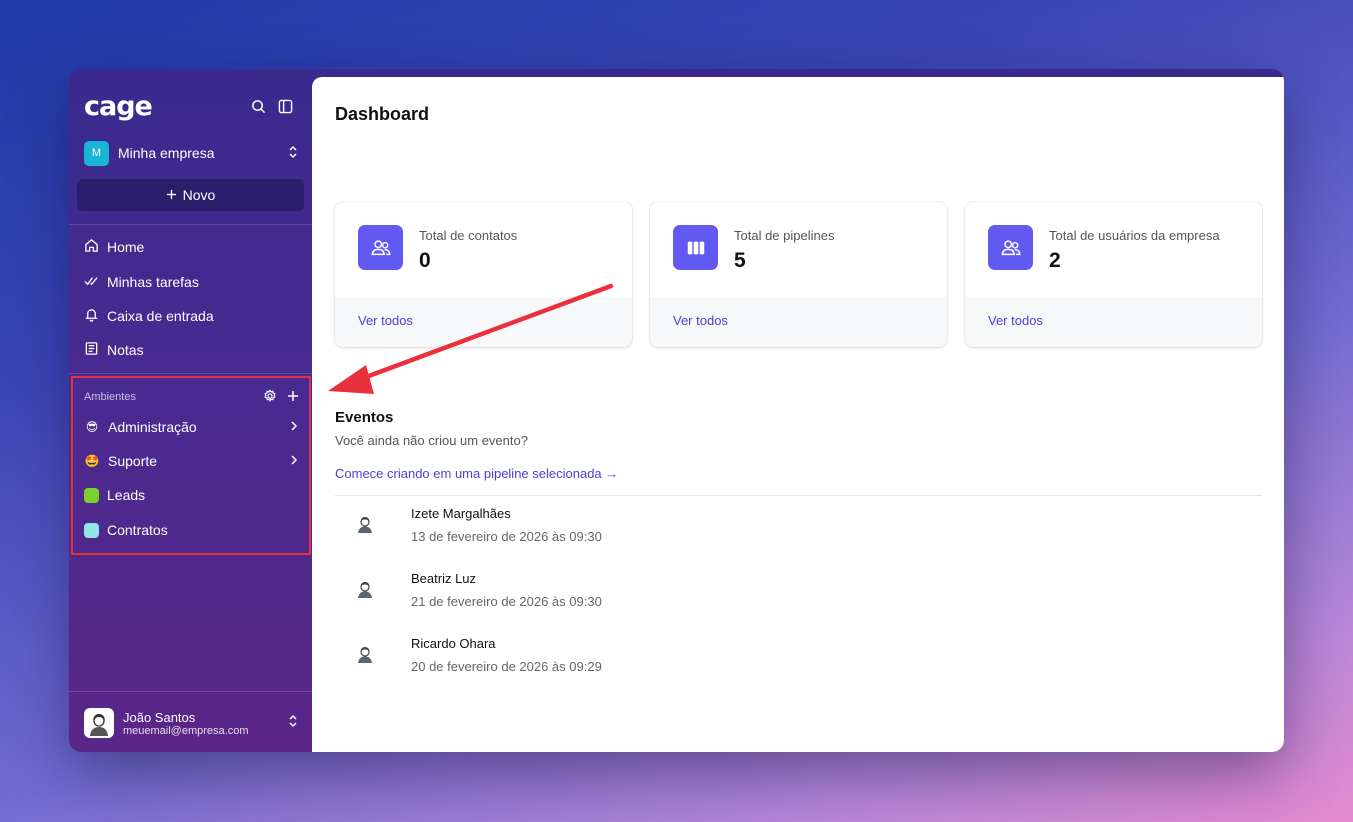  What do you see at coordinates (92, 427) in the screenshot?
I see `sunglasses-emoji-icon: 😎` at bounding box center [92, 427].